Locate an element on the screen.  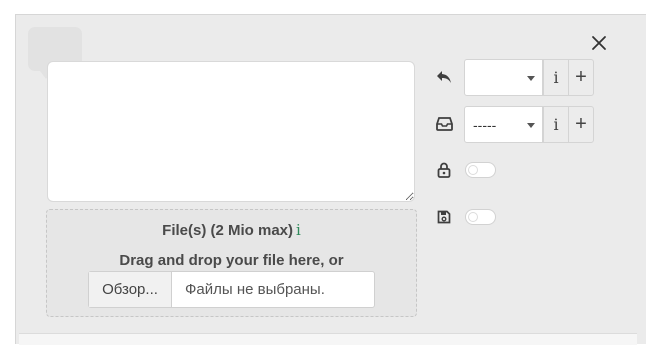
reply-select is located at coordinates (503, 77).